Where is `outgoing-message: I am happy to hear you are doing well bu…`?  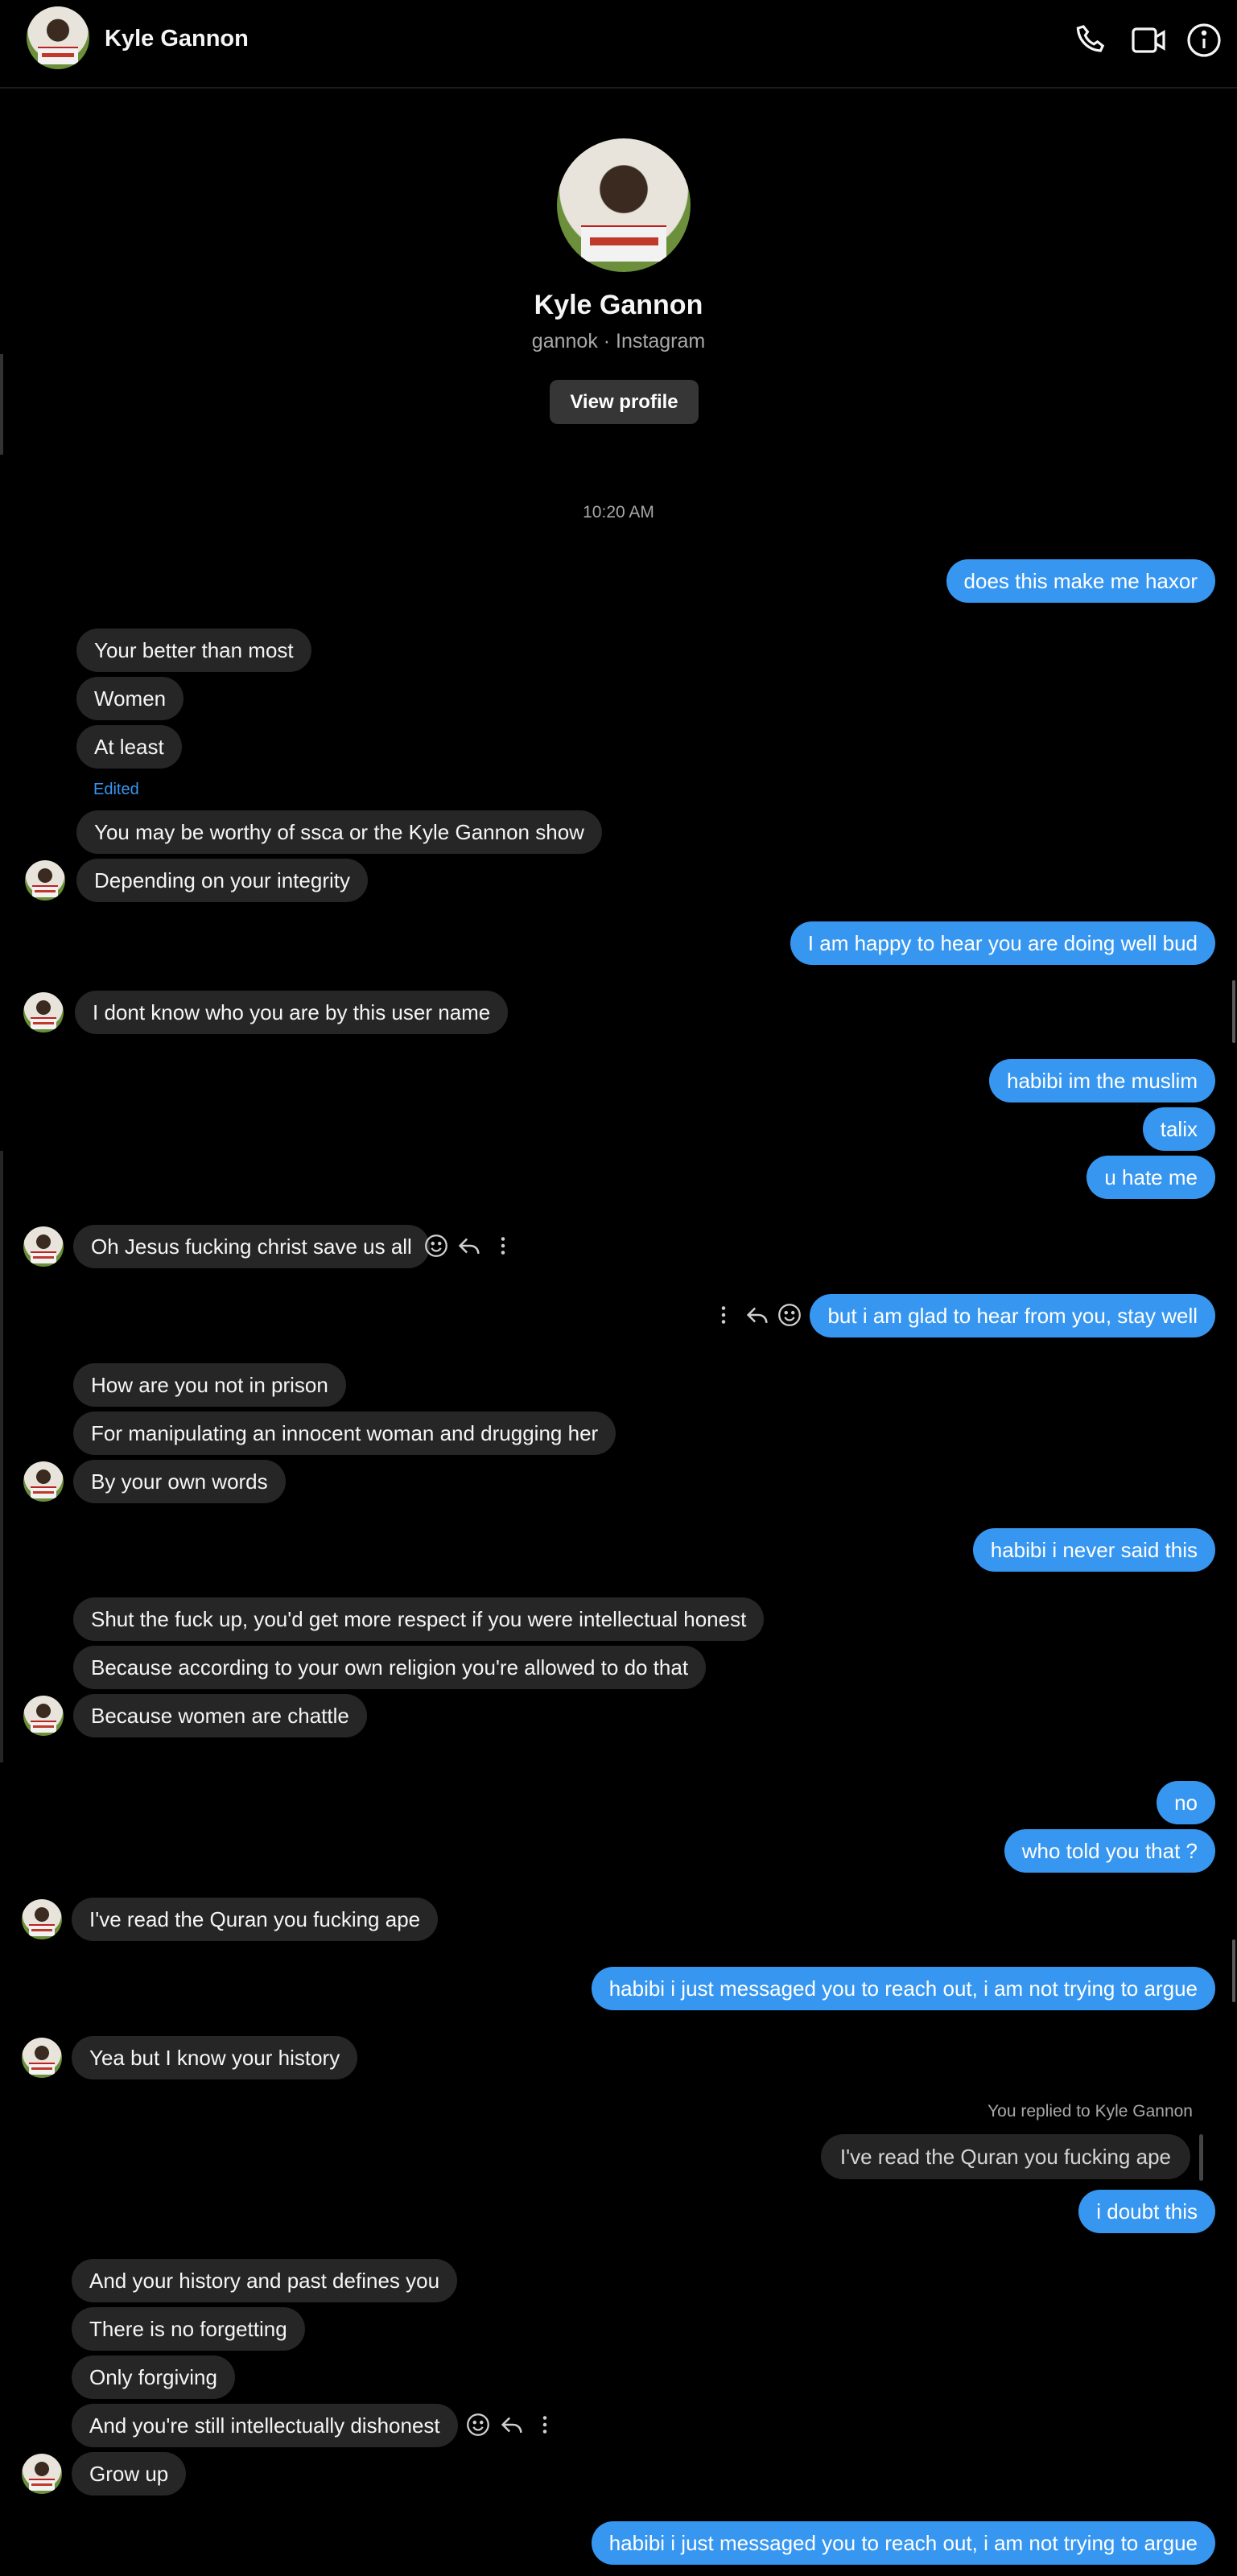
outgoing-message: I am happy to hear you are doing well bu… is located at coordinates (1002, 943).